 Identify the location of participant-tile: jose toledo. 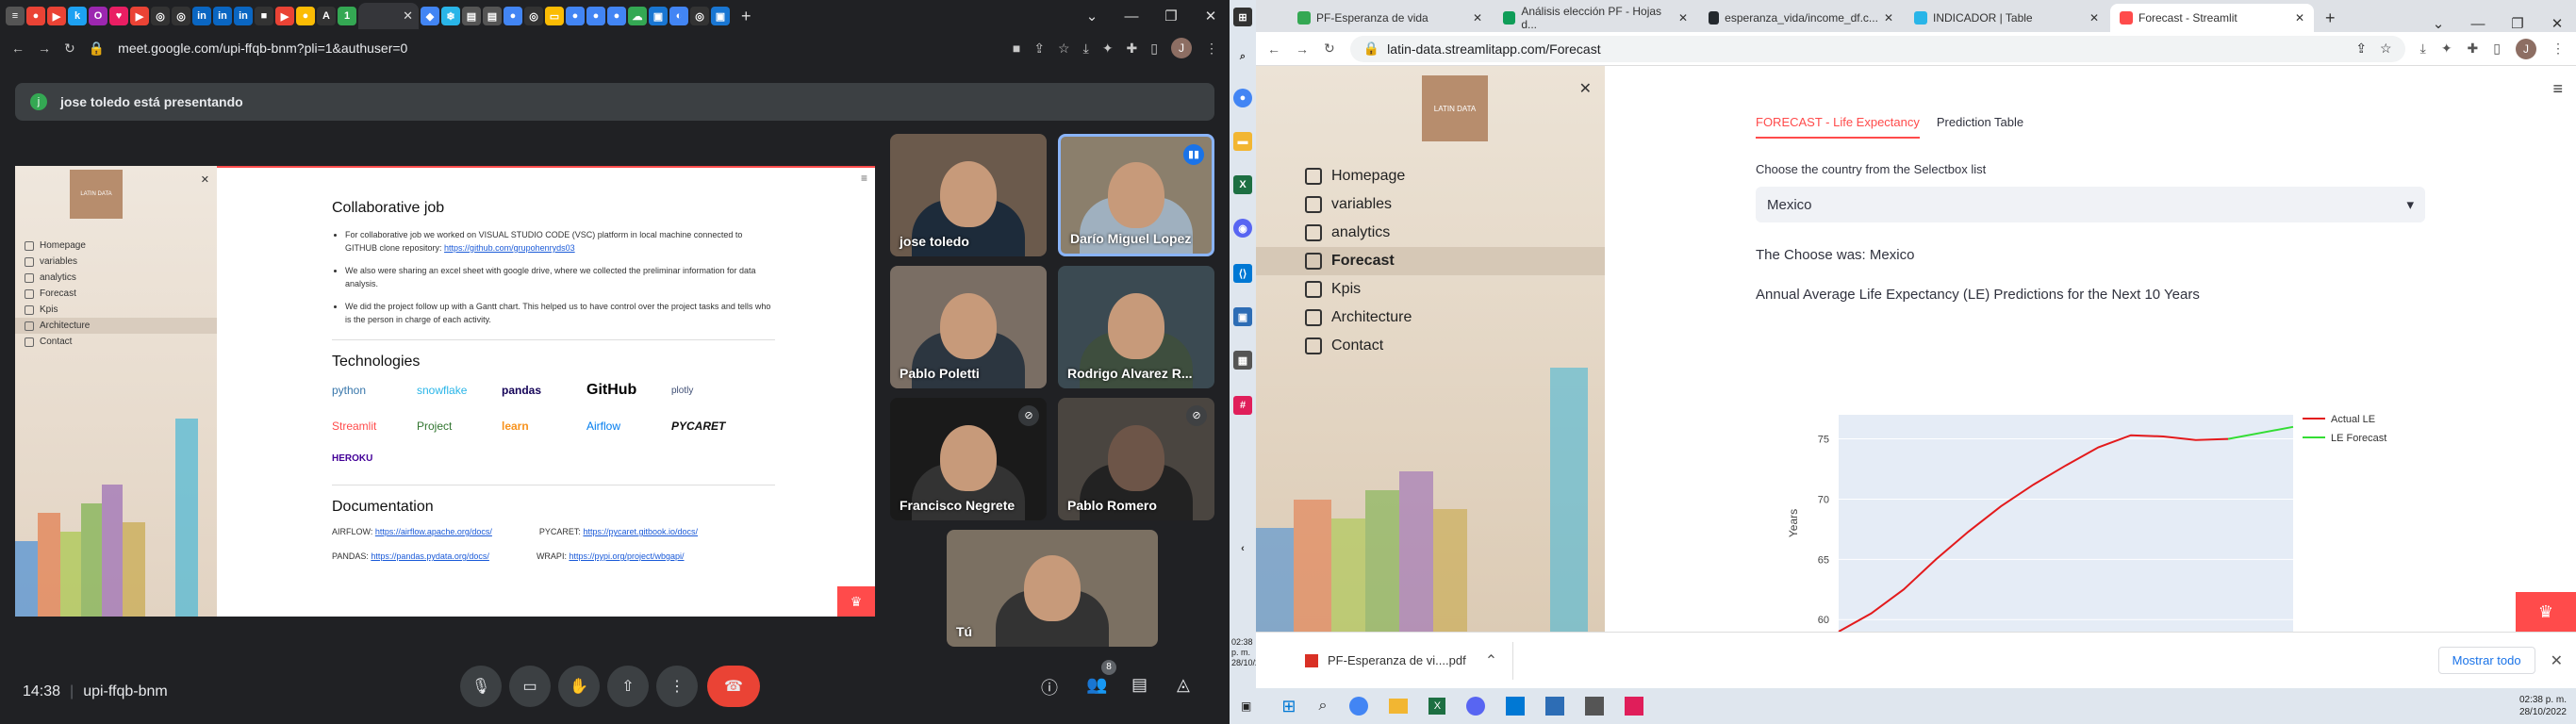
(968, 195).